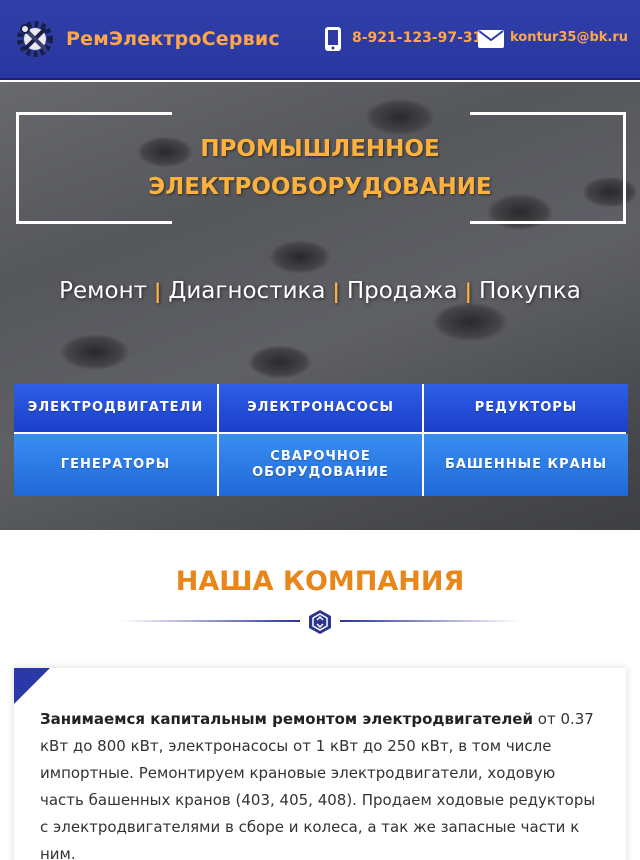 The height and width of the screenshot is (860, 640). Describe the element at coordinates (320, 622) in the screenshot. I see `hexagon-arrows-icon` at that location.